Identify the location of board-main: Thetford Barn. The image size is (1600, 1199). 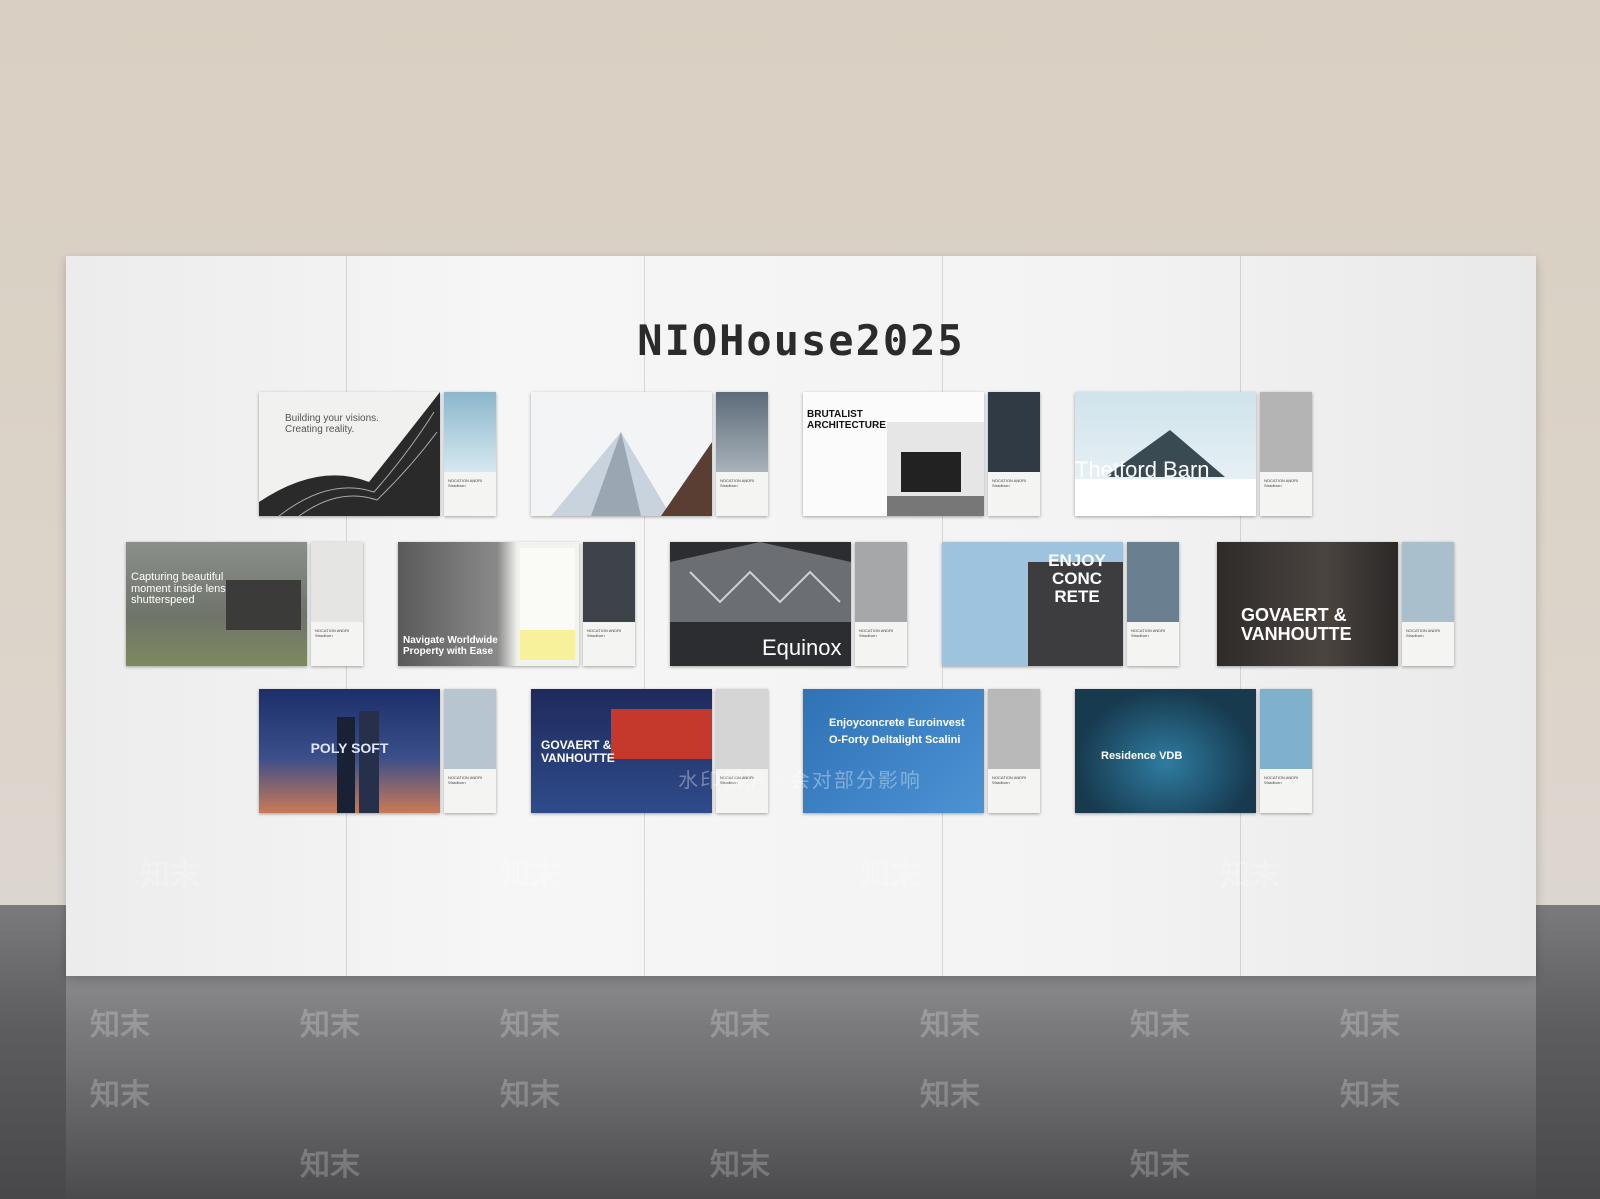
(1165, 454).